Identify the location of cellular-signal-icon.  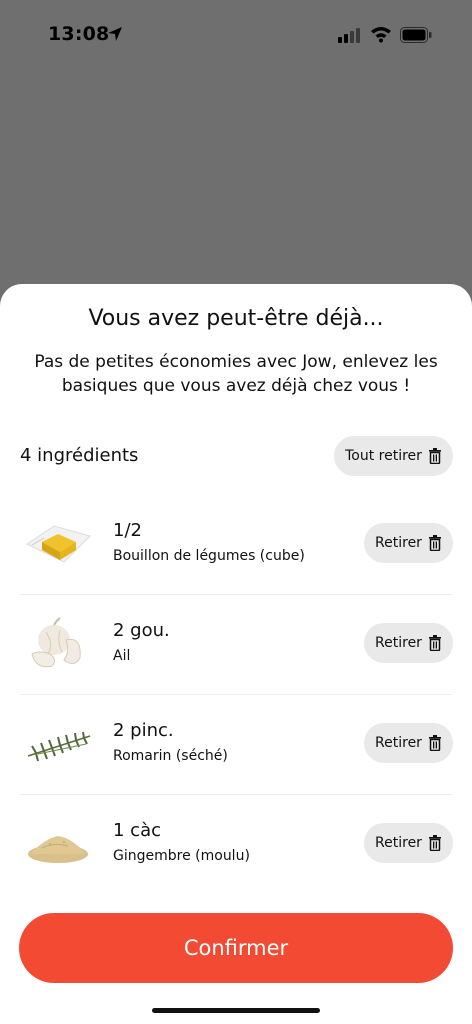
(349, 35).